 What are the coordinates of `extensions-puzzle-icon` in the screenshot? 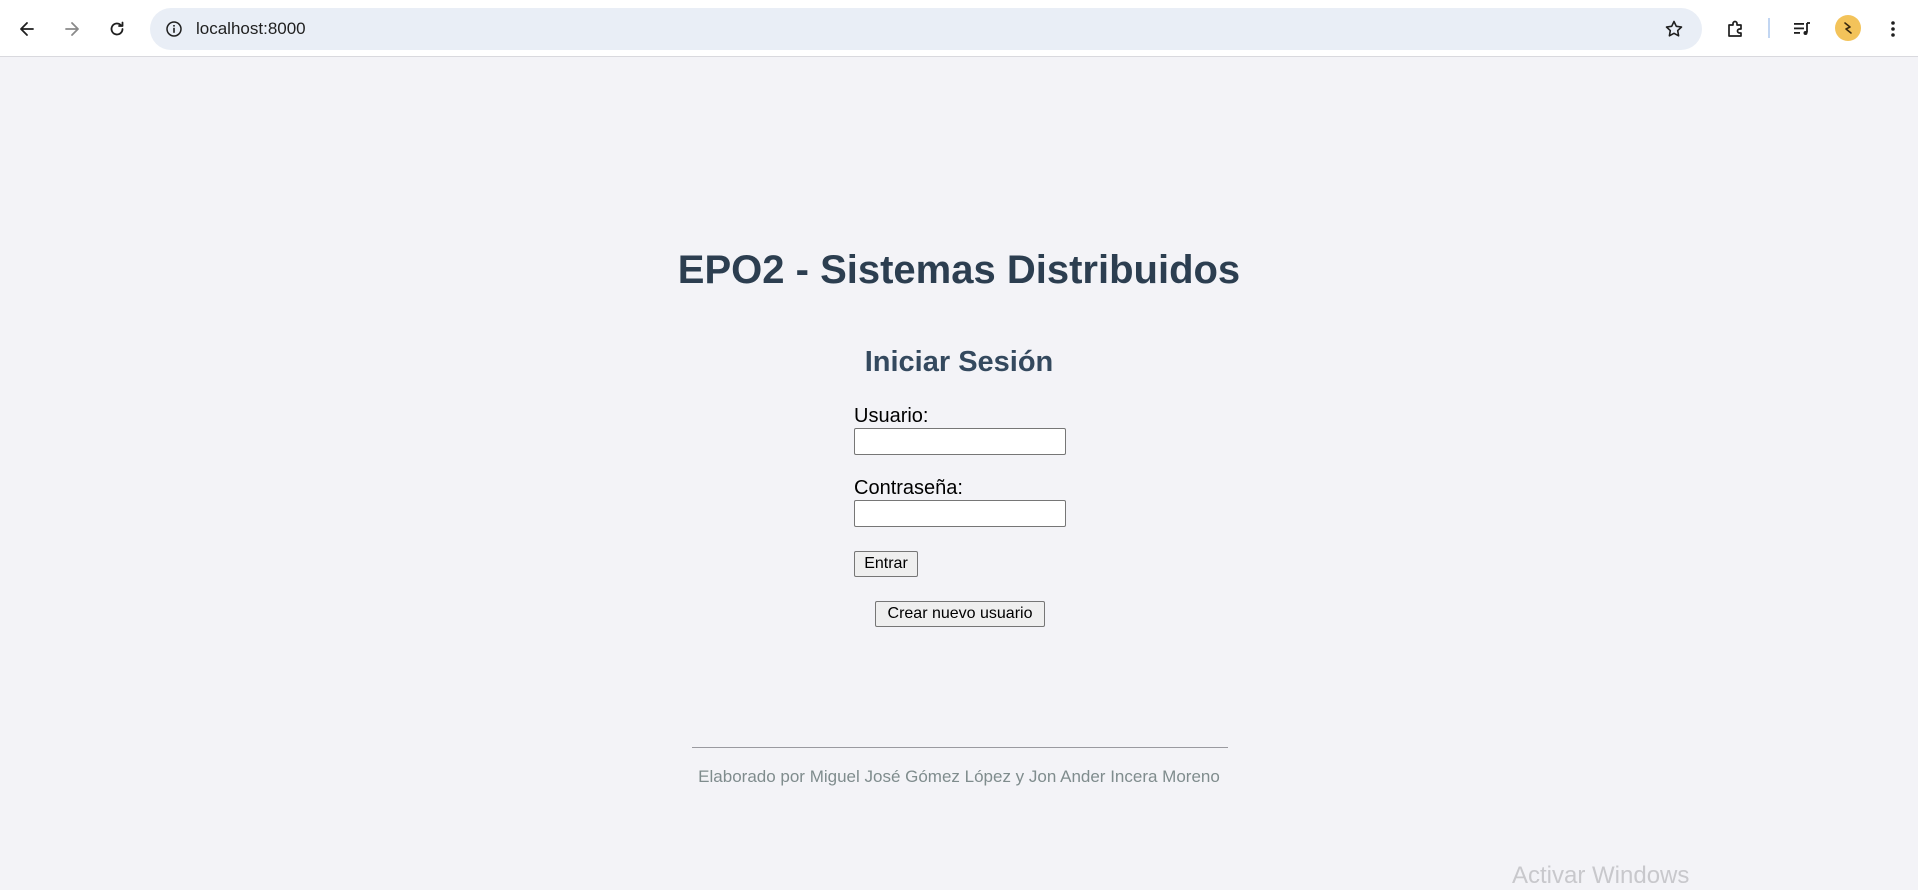 It's located at (1736, 29).